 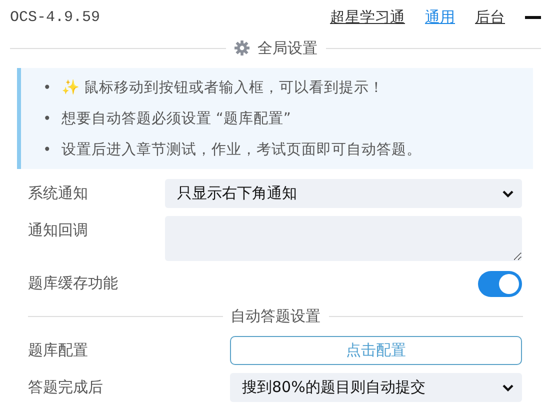 I want to click on tip-text: ✨ 鼠标移动到按钮或者输入框，可以看到提示！, so click(x=222, y=88).